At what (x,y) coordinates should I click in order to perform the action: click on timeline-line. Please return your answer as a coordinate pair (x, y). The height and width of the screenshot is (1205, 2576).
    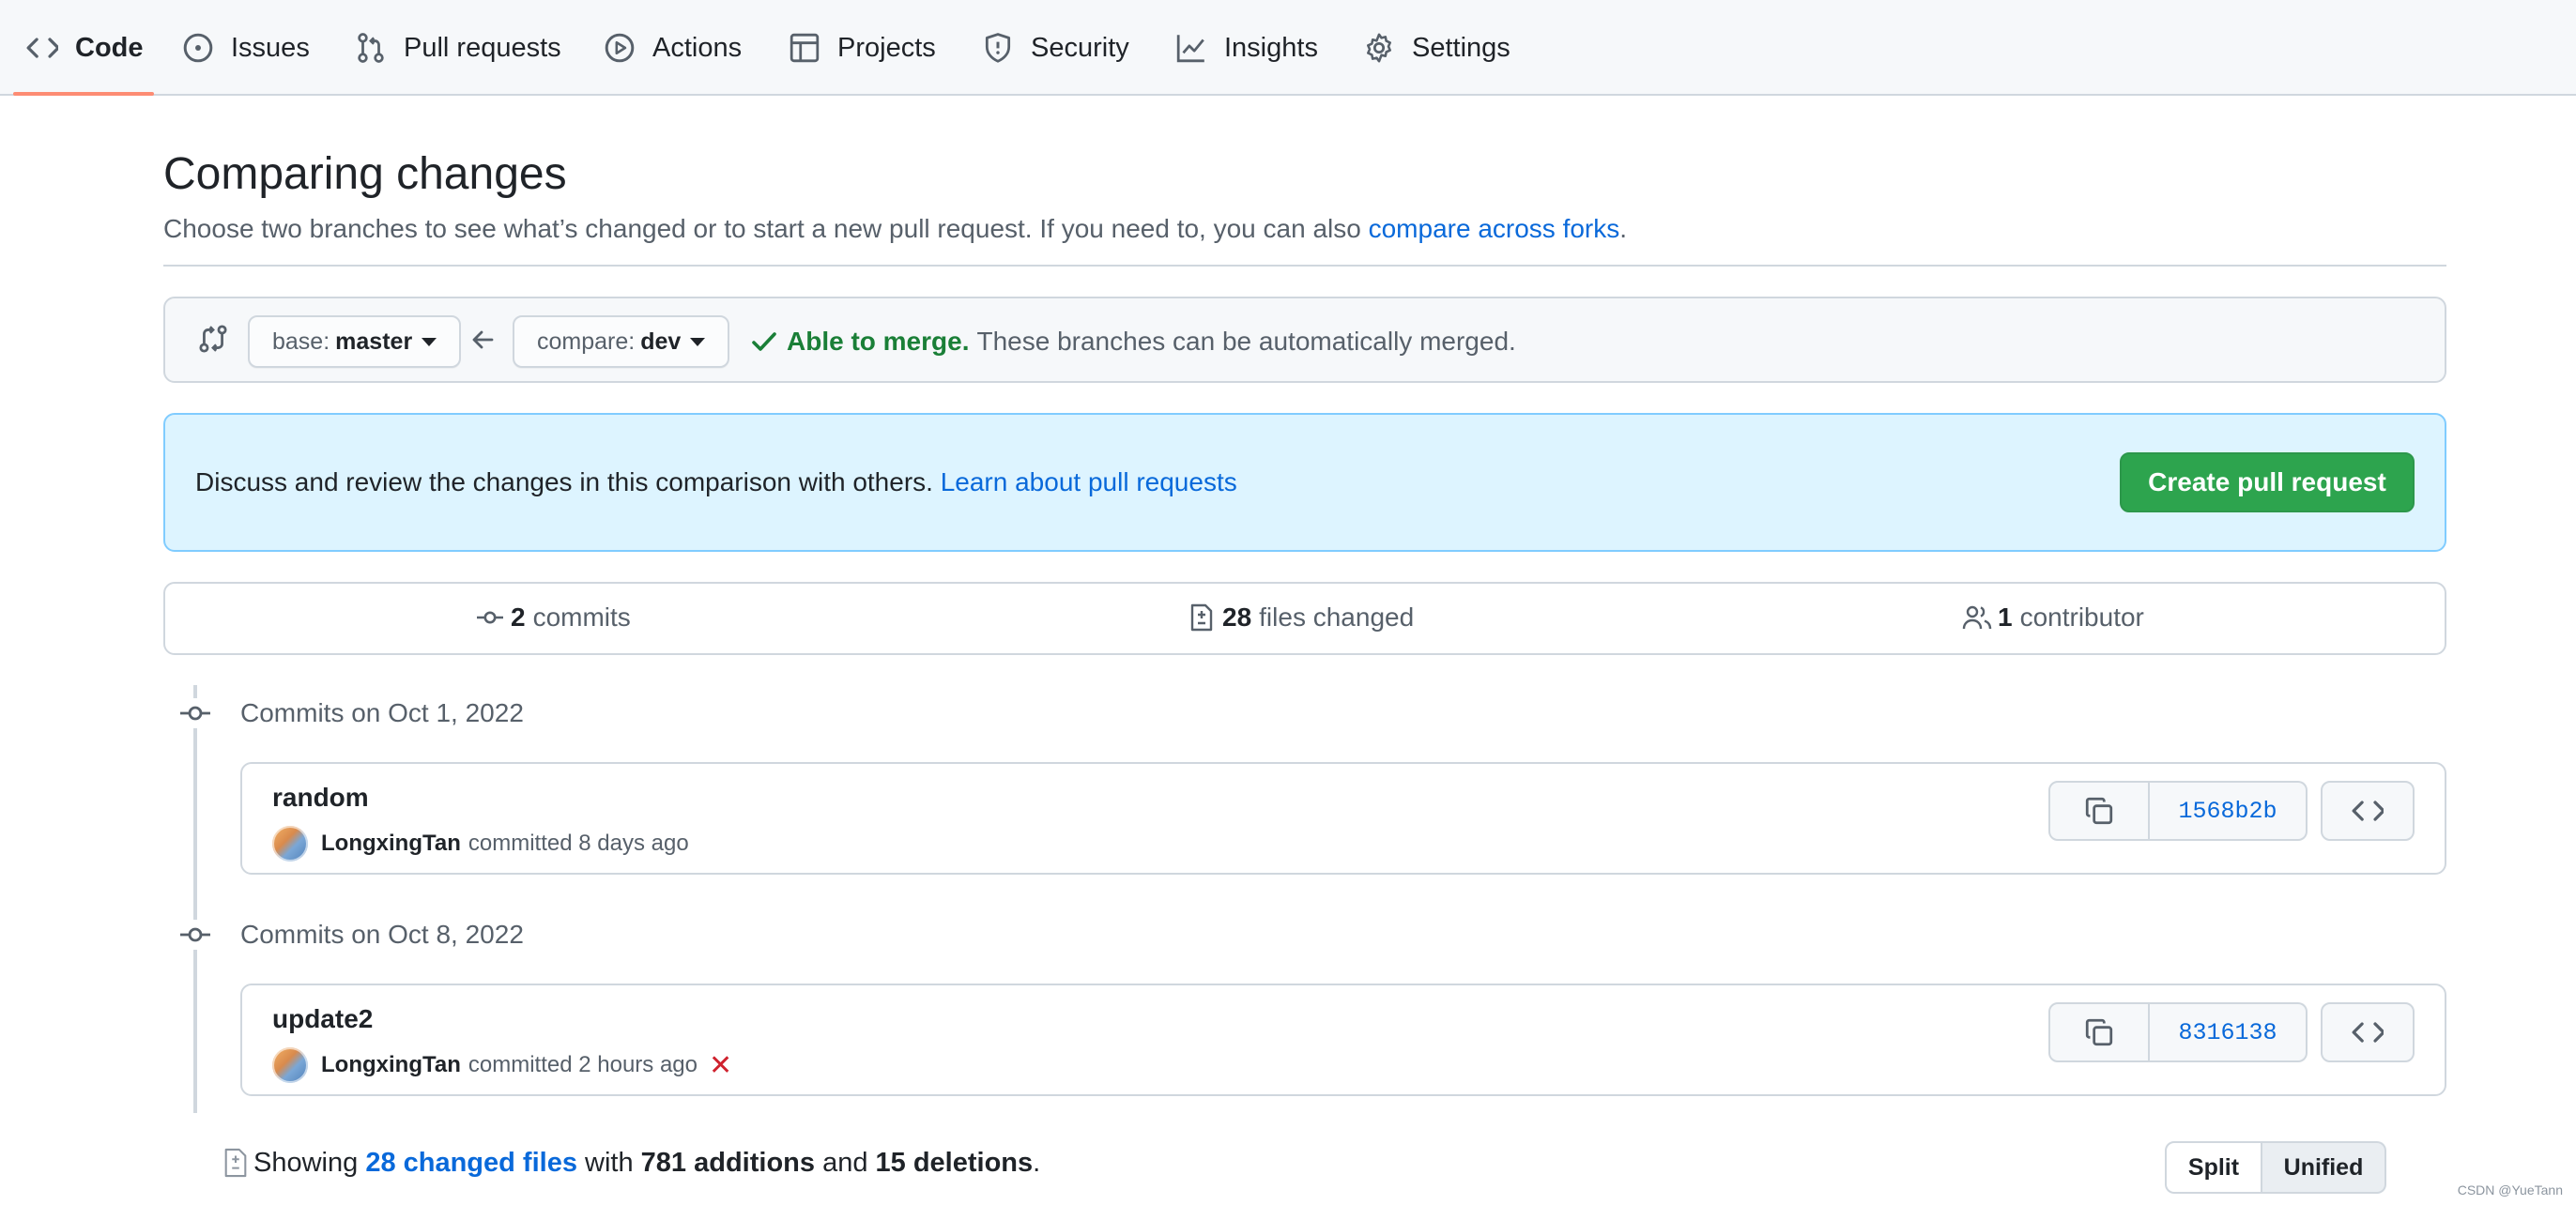
    Looking at the image, I should click on (195, 899).